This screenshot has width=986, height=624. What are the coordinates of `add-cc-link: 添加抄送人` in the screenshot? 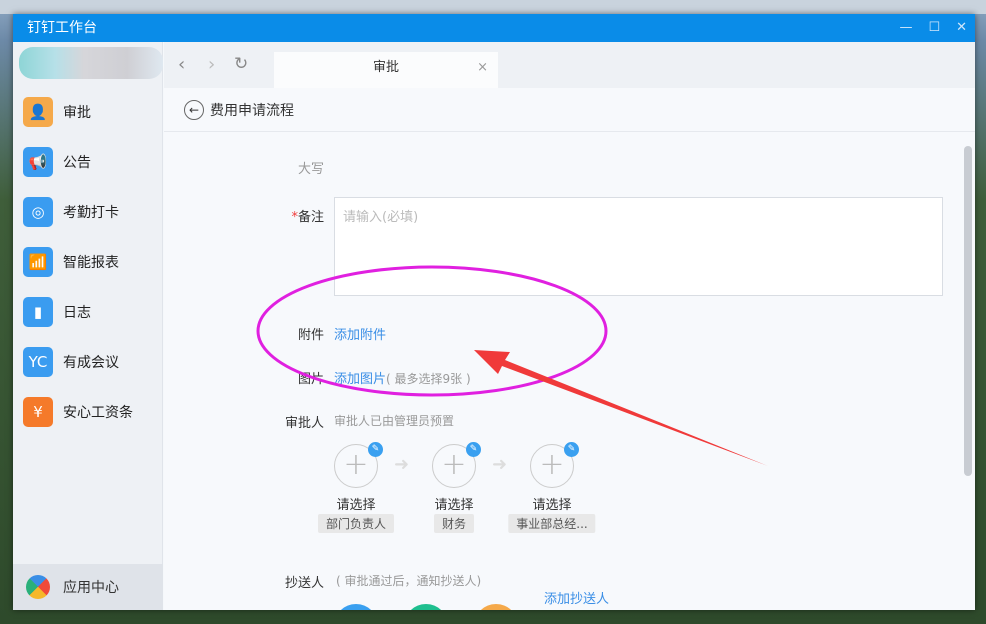 It's located at (576, 600).